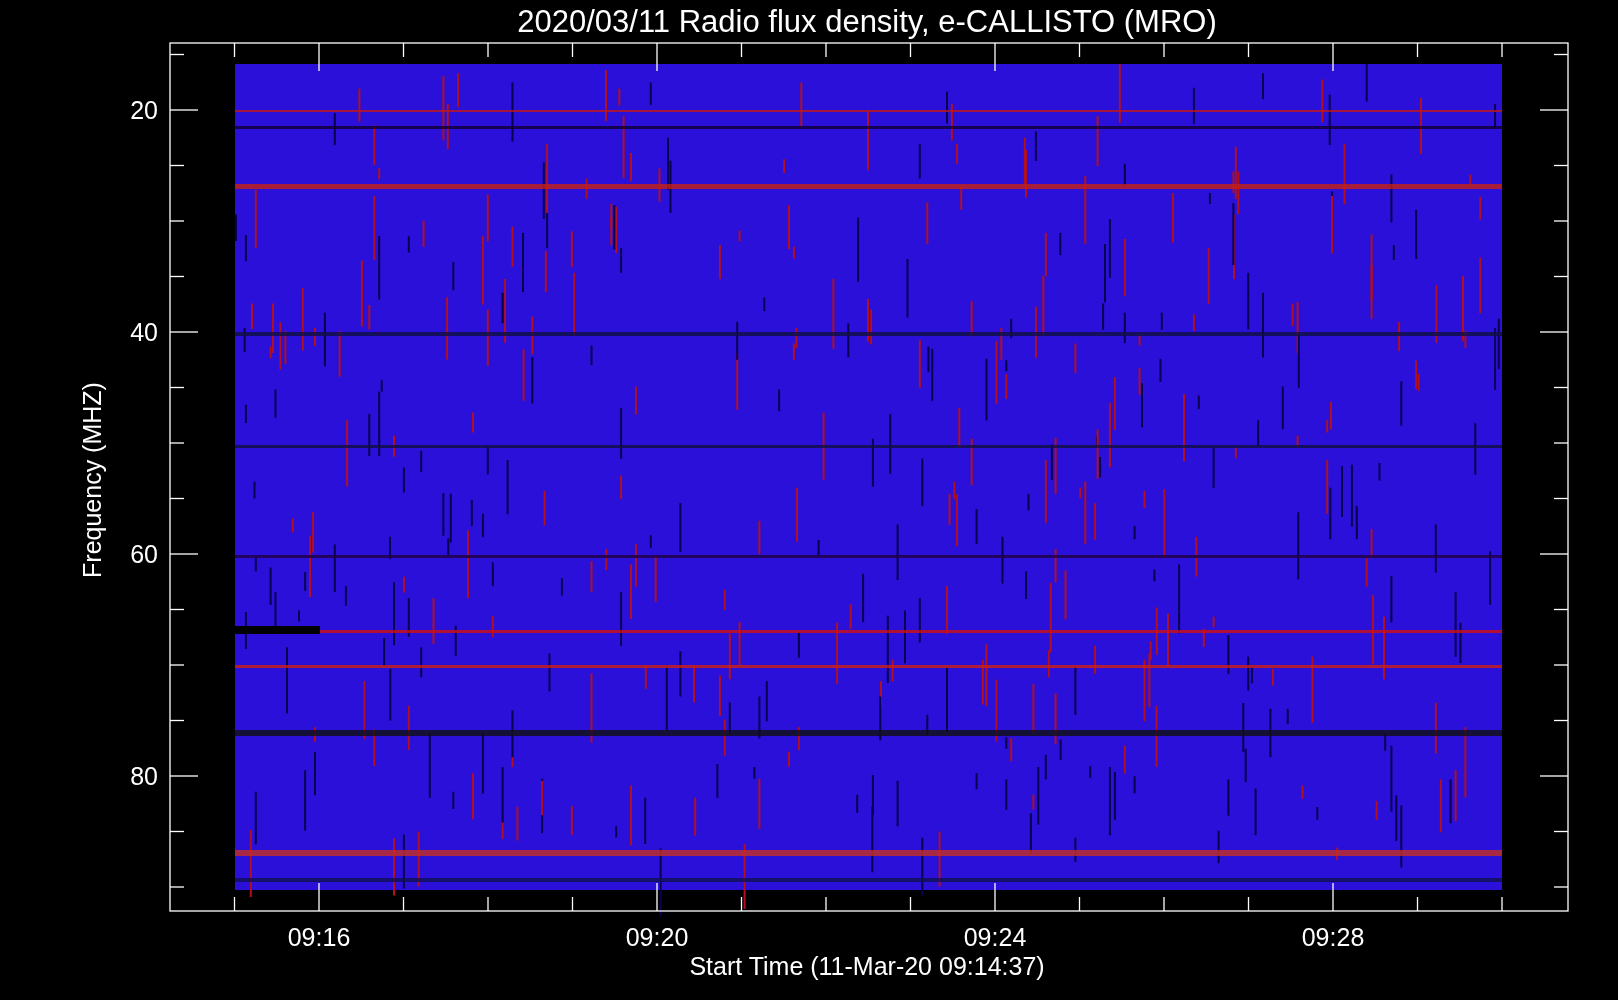 The width and height of the screenshot is (1618, 1000). What do you see at coordinates (995, 937) in the screenshot?
I see `x-tick-label: 09:24` at bounding box center [995, 937].